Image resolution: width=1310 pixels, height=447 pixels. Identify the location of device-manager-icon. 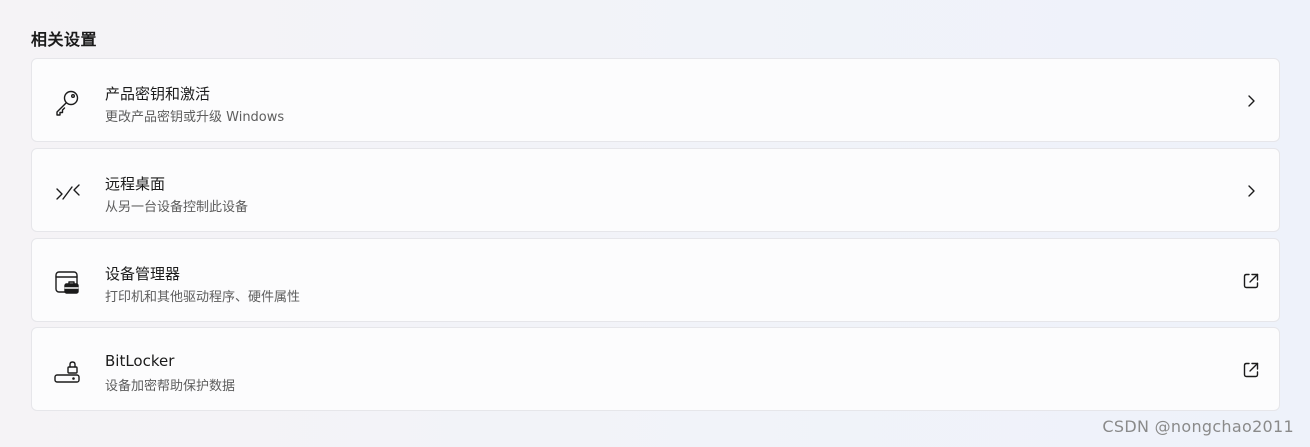
(67, 282).